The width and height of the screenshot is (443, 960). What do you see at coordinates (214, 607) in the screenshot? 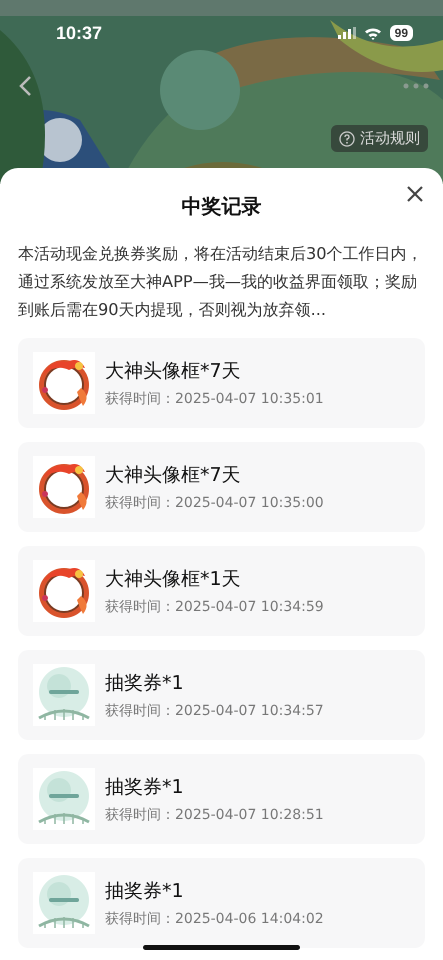
I see `obtained-time: 获得时间：2025-04-07 10:34:59` at bounding box center [214, 607].